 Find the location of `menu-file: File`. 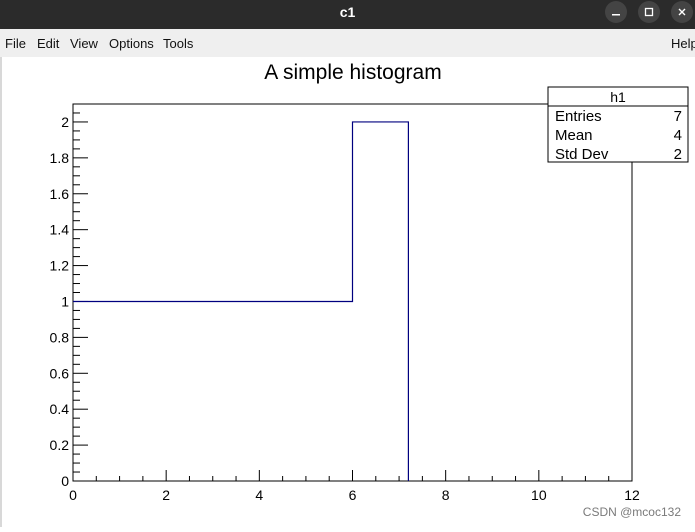

menu-file: File is located at coordinates (15, 43).